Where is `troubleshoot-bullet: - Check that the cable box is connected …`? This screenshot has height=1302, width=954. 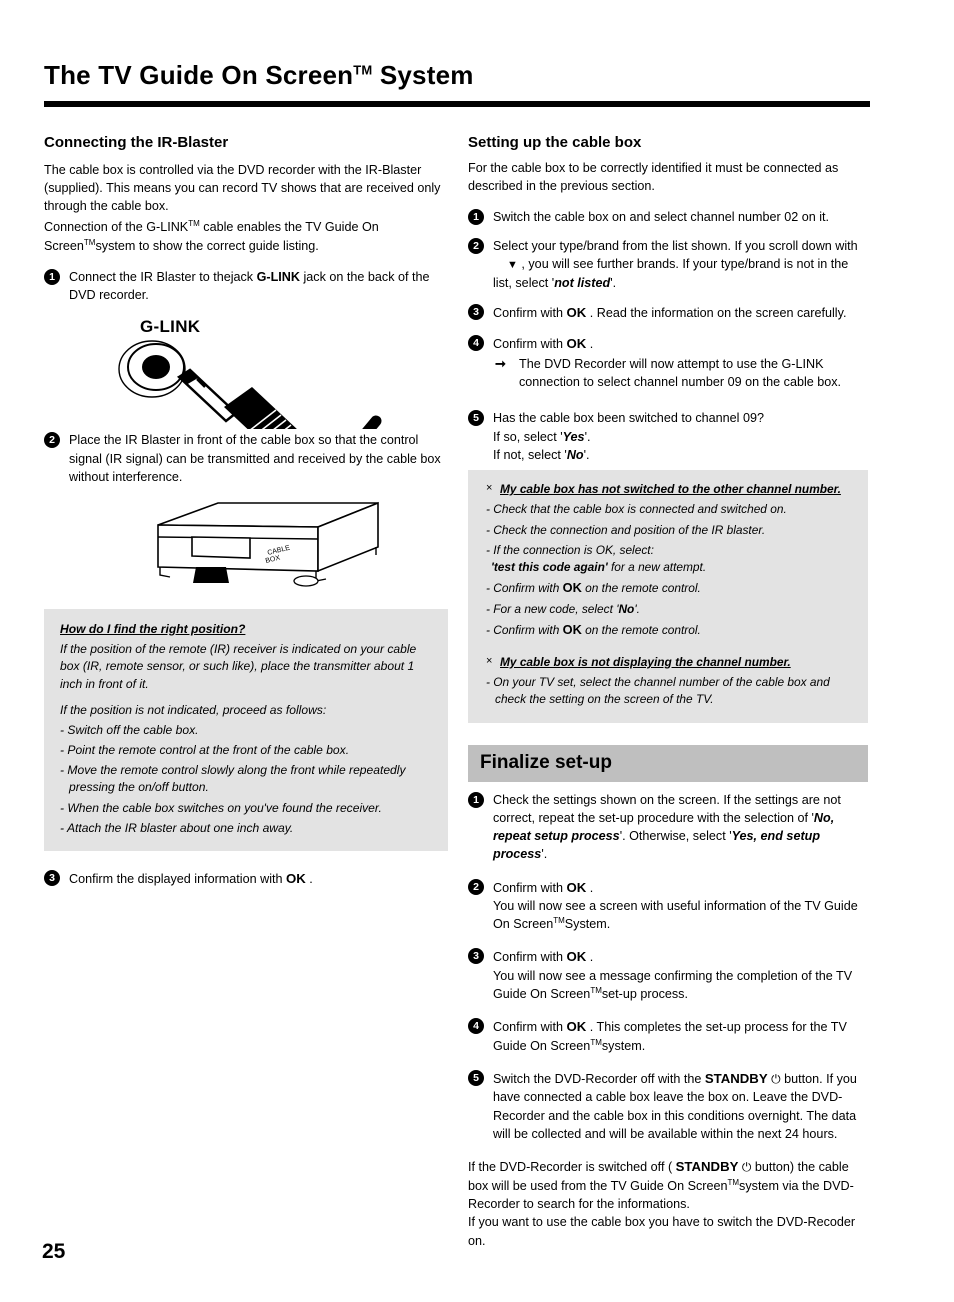 troubleshoot-bullet: - Check that the cable box is connected … is located at coordinates (636, 509).